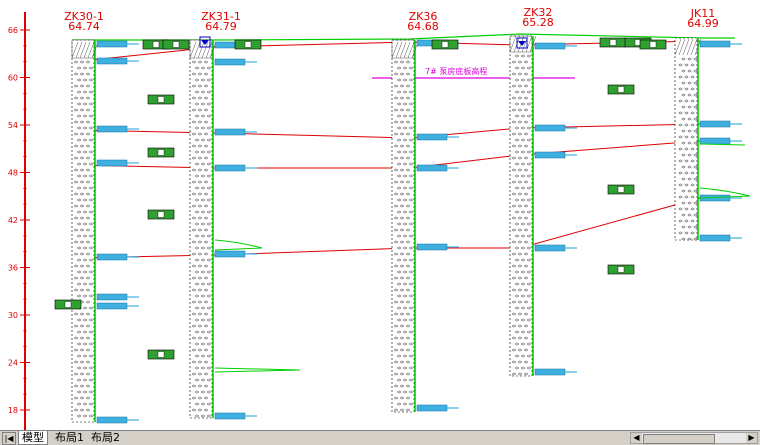 The width and height of the screenshot is (760, 445). What do you see at coordinates (13, 268) in the screenshot?
I see `axis-tick-label: 36` at bounding box center [13, 268].